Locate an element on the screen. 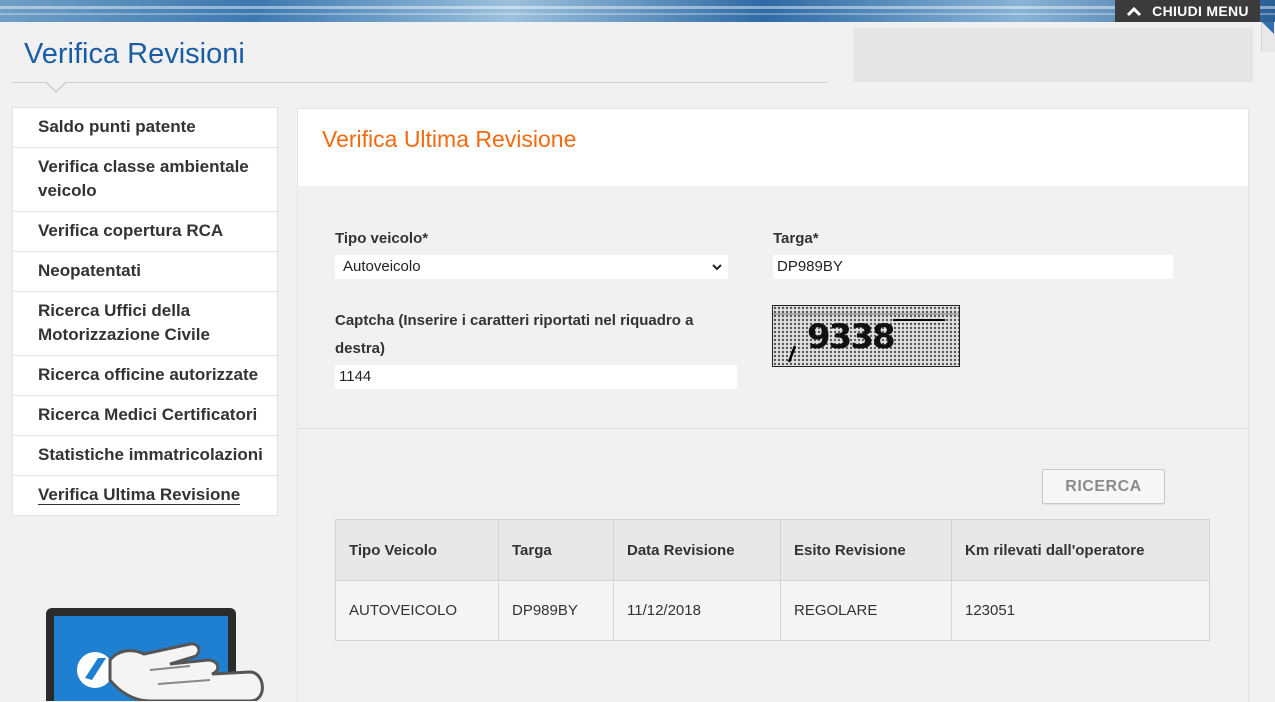 The width and height of the screenshot is (1275, 702). sidebar-item-statistiche: Statistiche immatricolazioni is located at coordinates (145, 456).